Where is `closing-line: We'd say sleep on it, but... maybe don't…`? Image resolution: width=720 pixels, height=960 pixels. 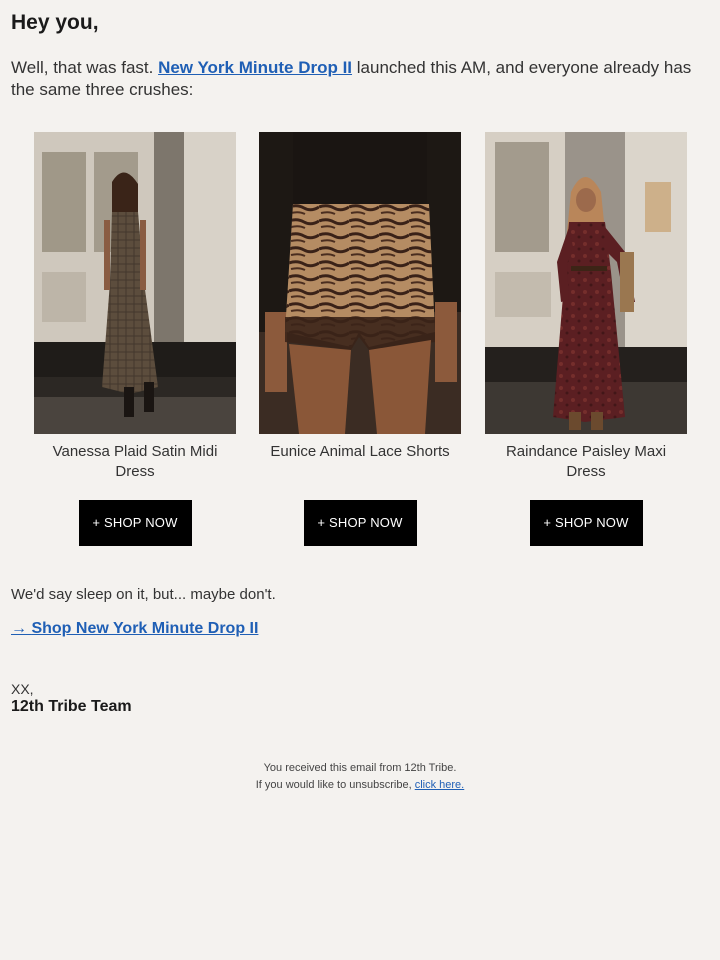
closing-line: We'd say sleep on it, but... maybe don't… is located at coordinates (143, 594).